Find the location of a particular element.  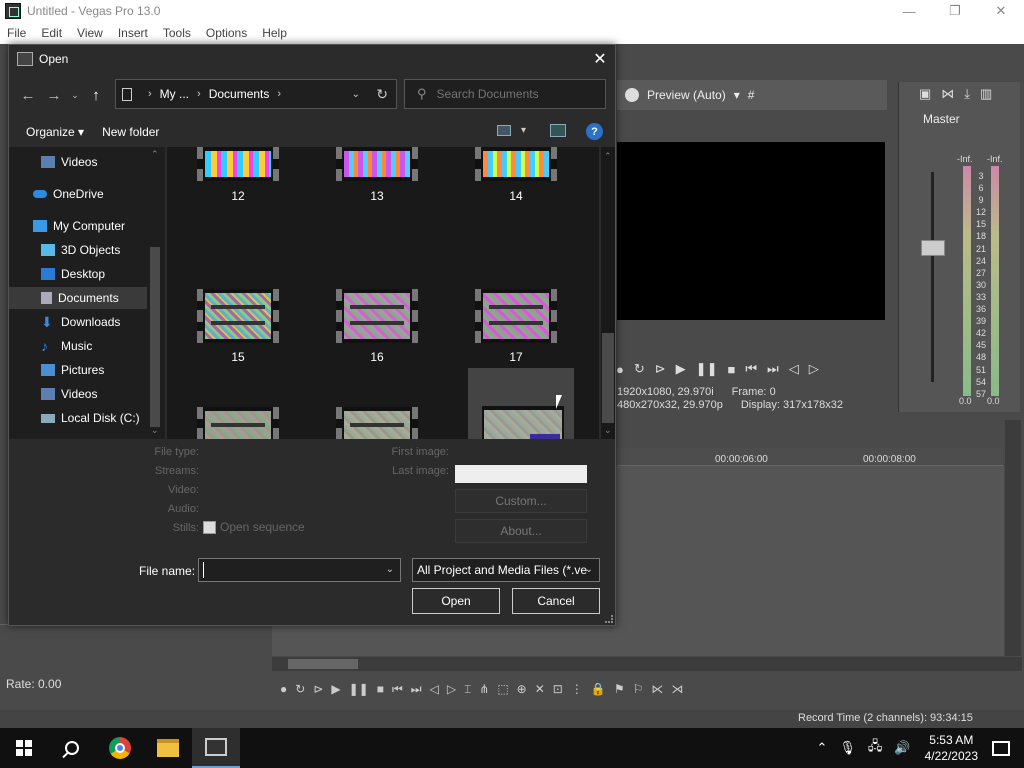

channels-icon: ▥ is located at coordinates (986, 94).